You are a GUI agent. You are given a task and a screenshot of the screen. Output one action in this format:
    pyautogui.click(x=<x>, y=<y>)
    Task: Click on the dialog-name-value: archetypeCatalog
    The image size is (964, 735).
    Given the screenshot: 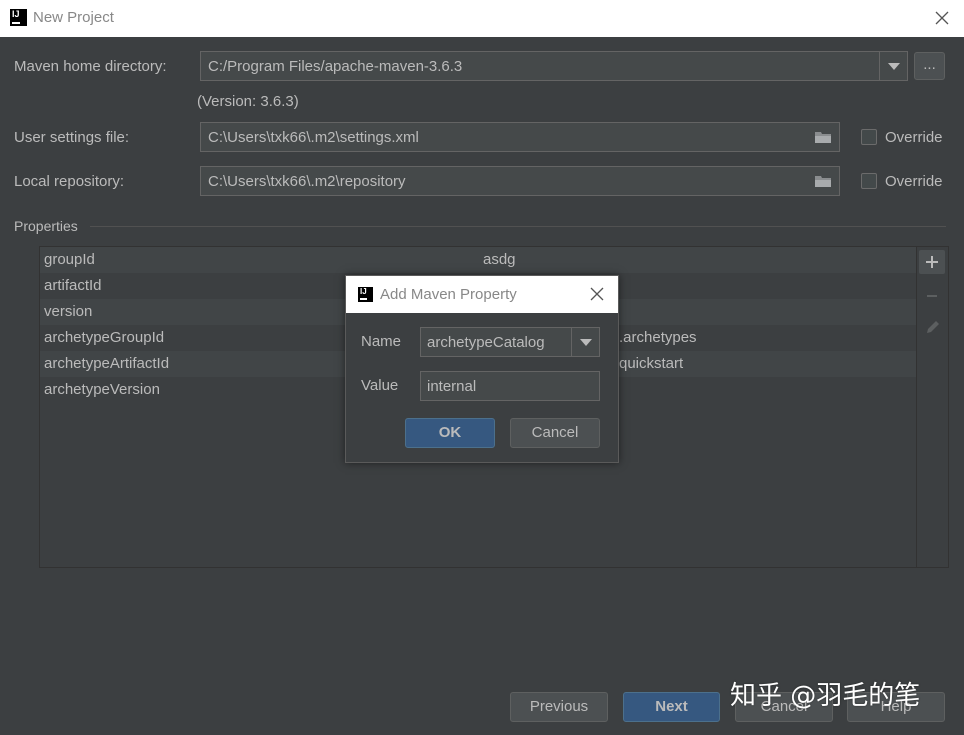 What is the action you would take?
    pyautogui.click(x=486, y=342)
    